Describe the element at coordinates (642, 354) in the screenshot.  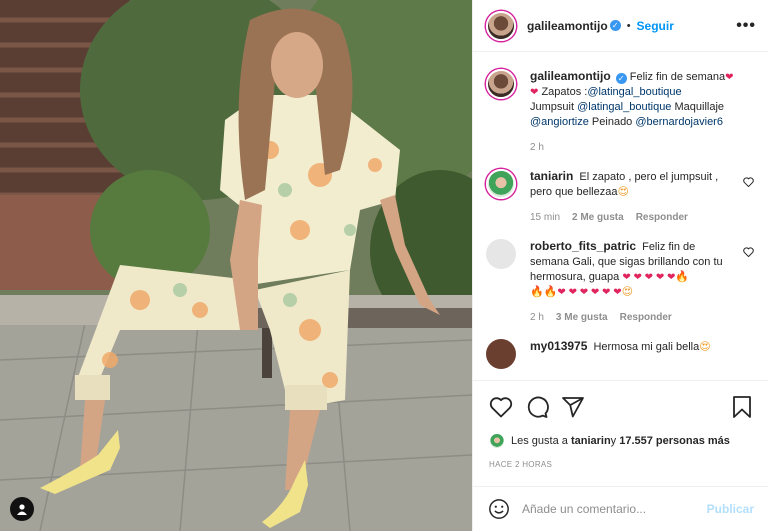
I see `comment-body: my013975 Hermosa mi gali bella😍` at that location.